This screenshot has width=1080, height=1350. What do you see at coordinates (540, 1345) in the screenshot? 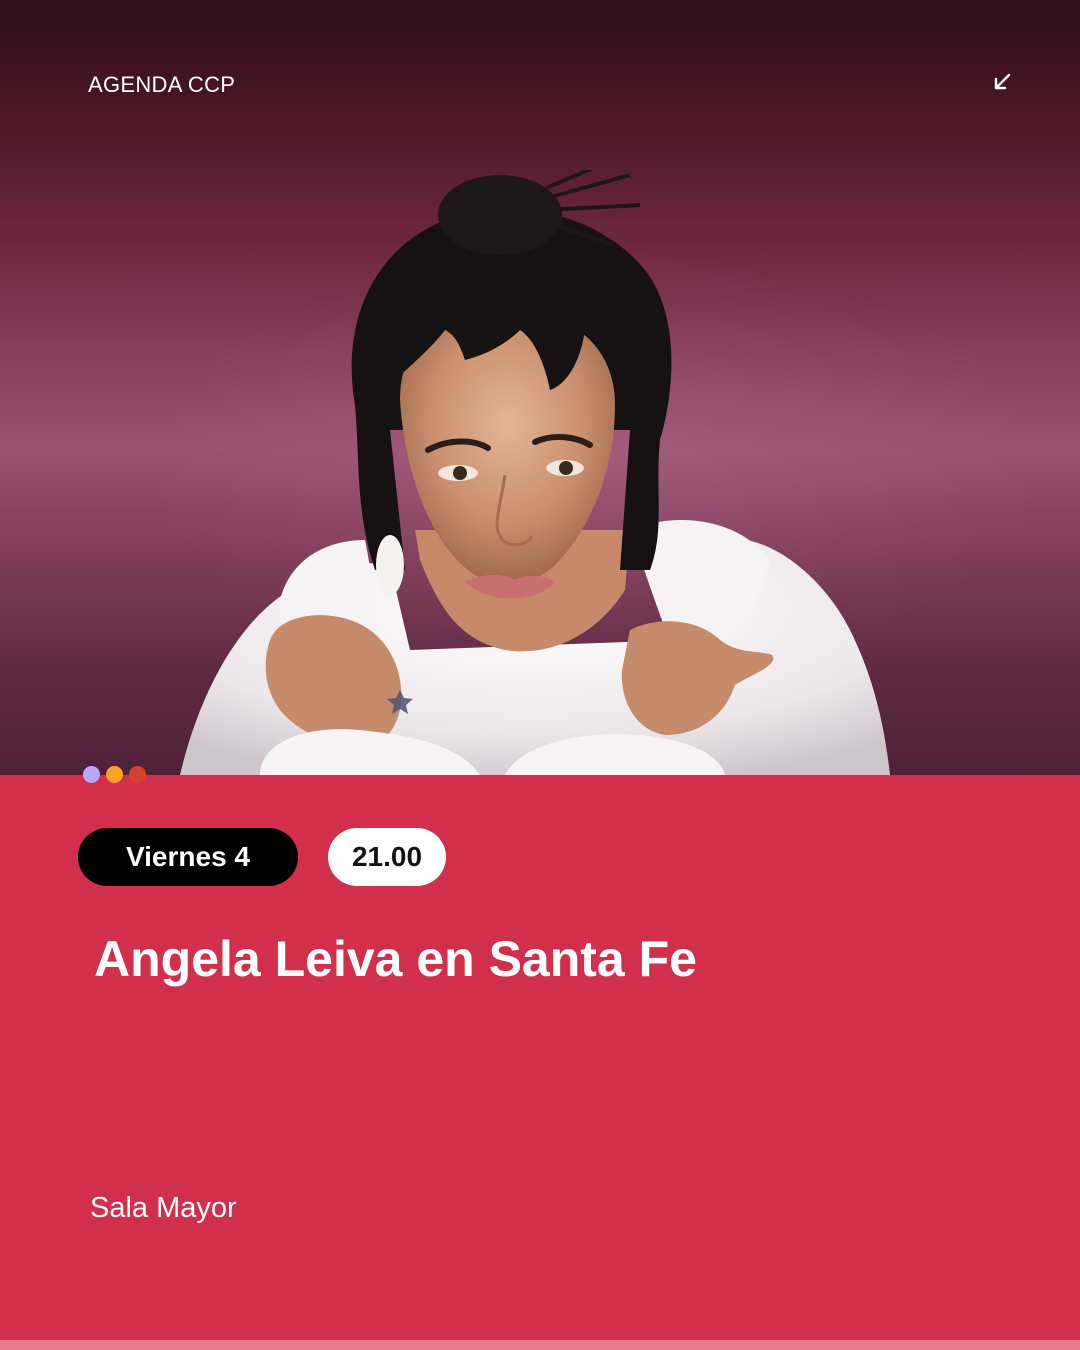
I see `bottom-divider` at bounding box center [540, 1345].